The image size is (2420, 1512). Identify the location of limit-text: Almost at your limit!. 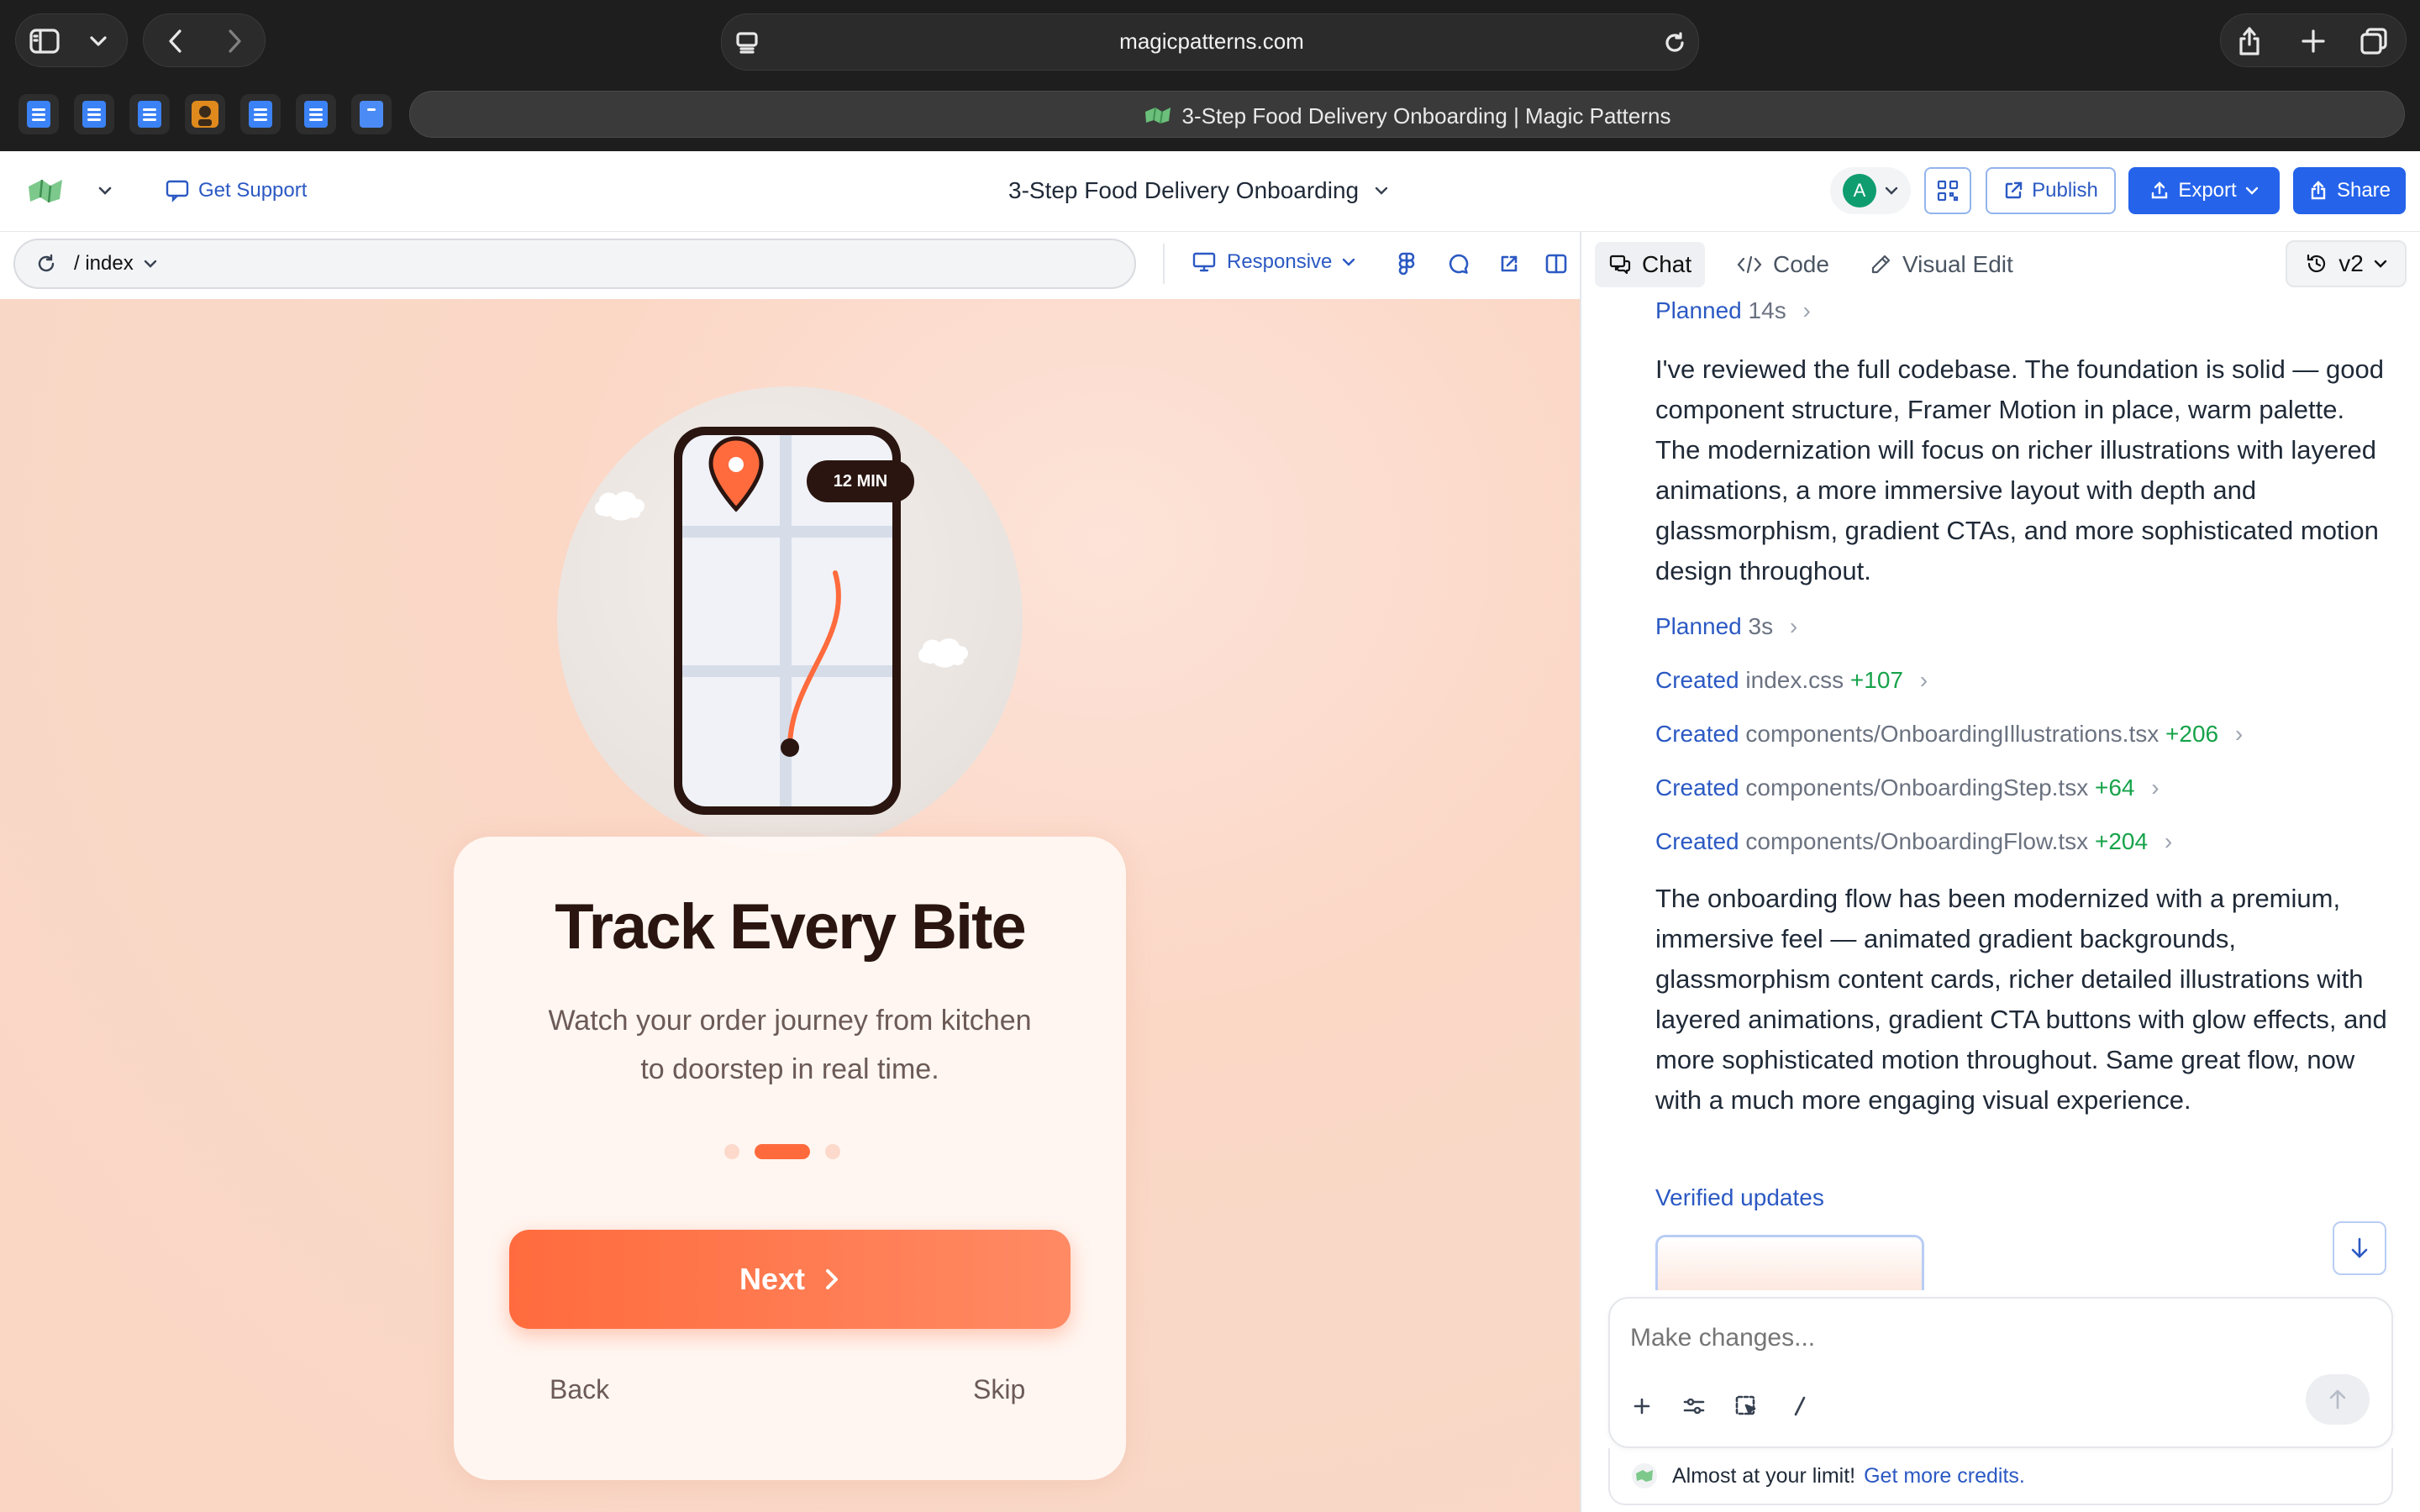
(1764, 1475).